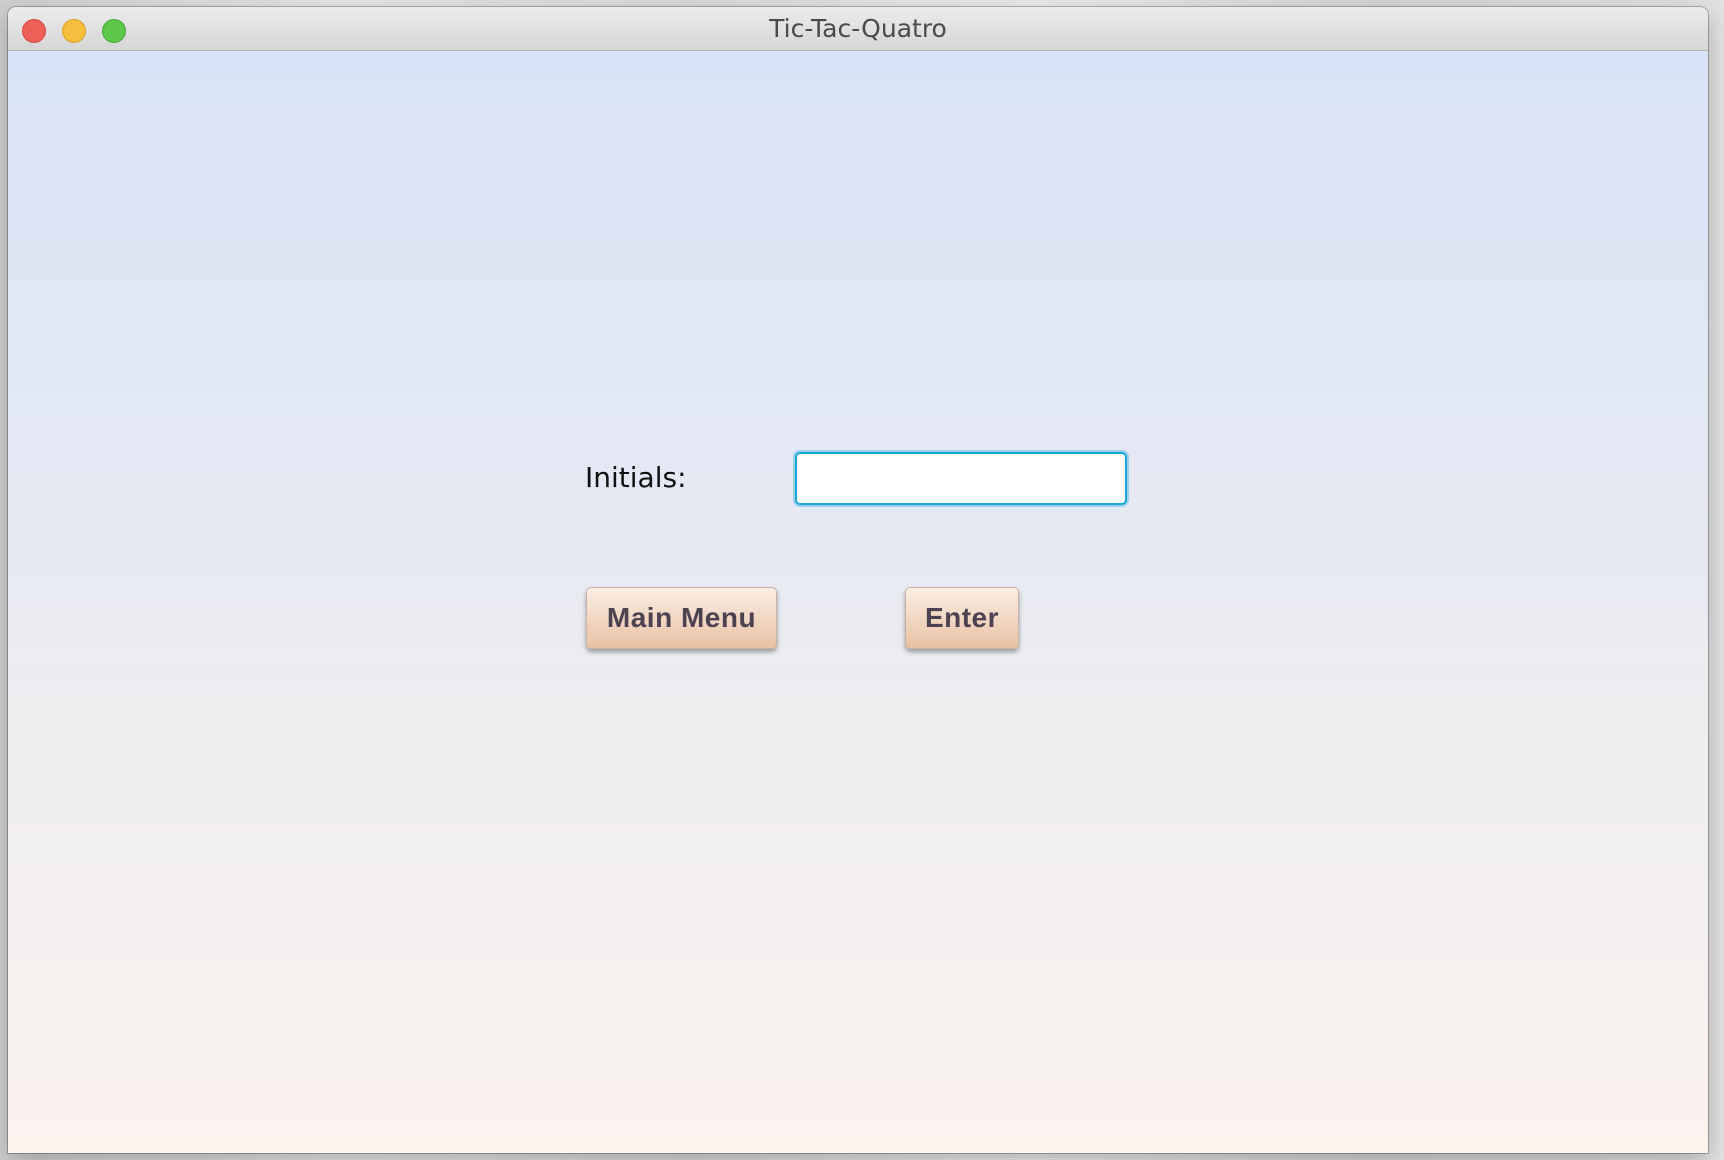 Image resolution: width=1724 pixels, height=1160 pixels. I want to click on window-title: Tic-Tac-Quatro, so click(858, 28).